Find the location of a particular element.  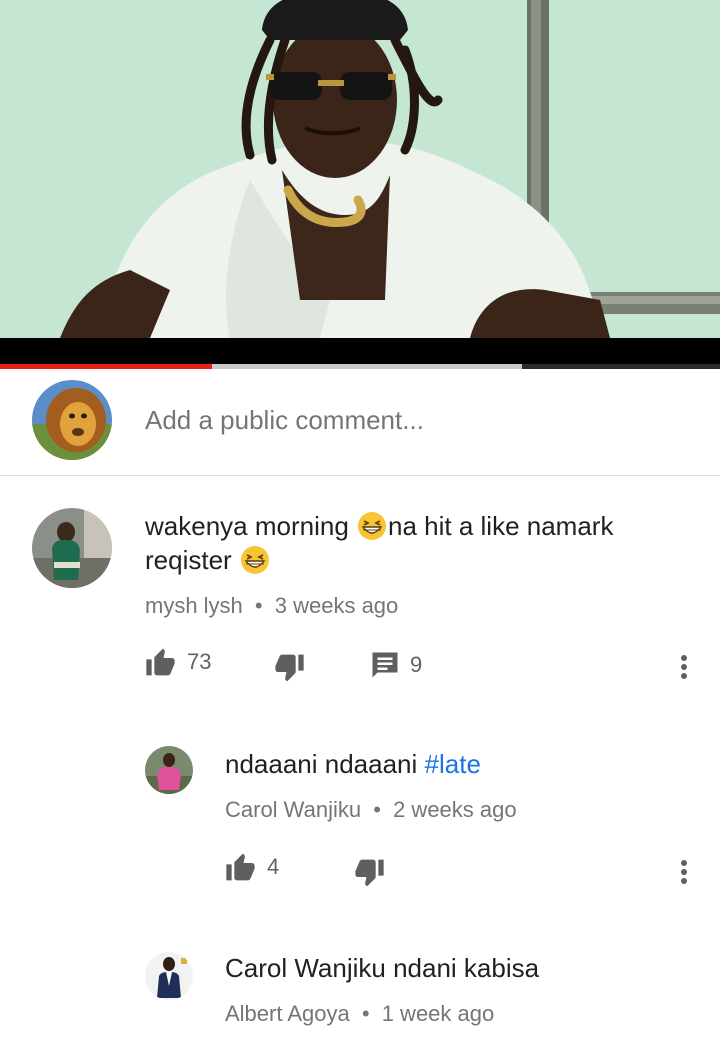

comment-meta: mysh lysh • 3 weeks ago is located at coordinates (271, 606).